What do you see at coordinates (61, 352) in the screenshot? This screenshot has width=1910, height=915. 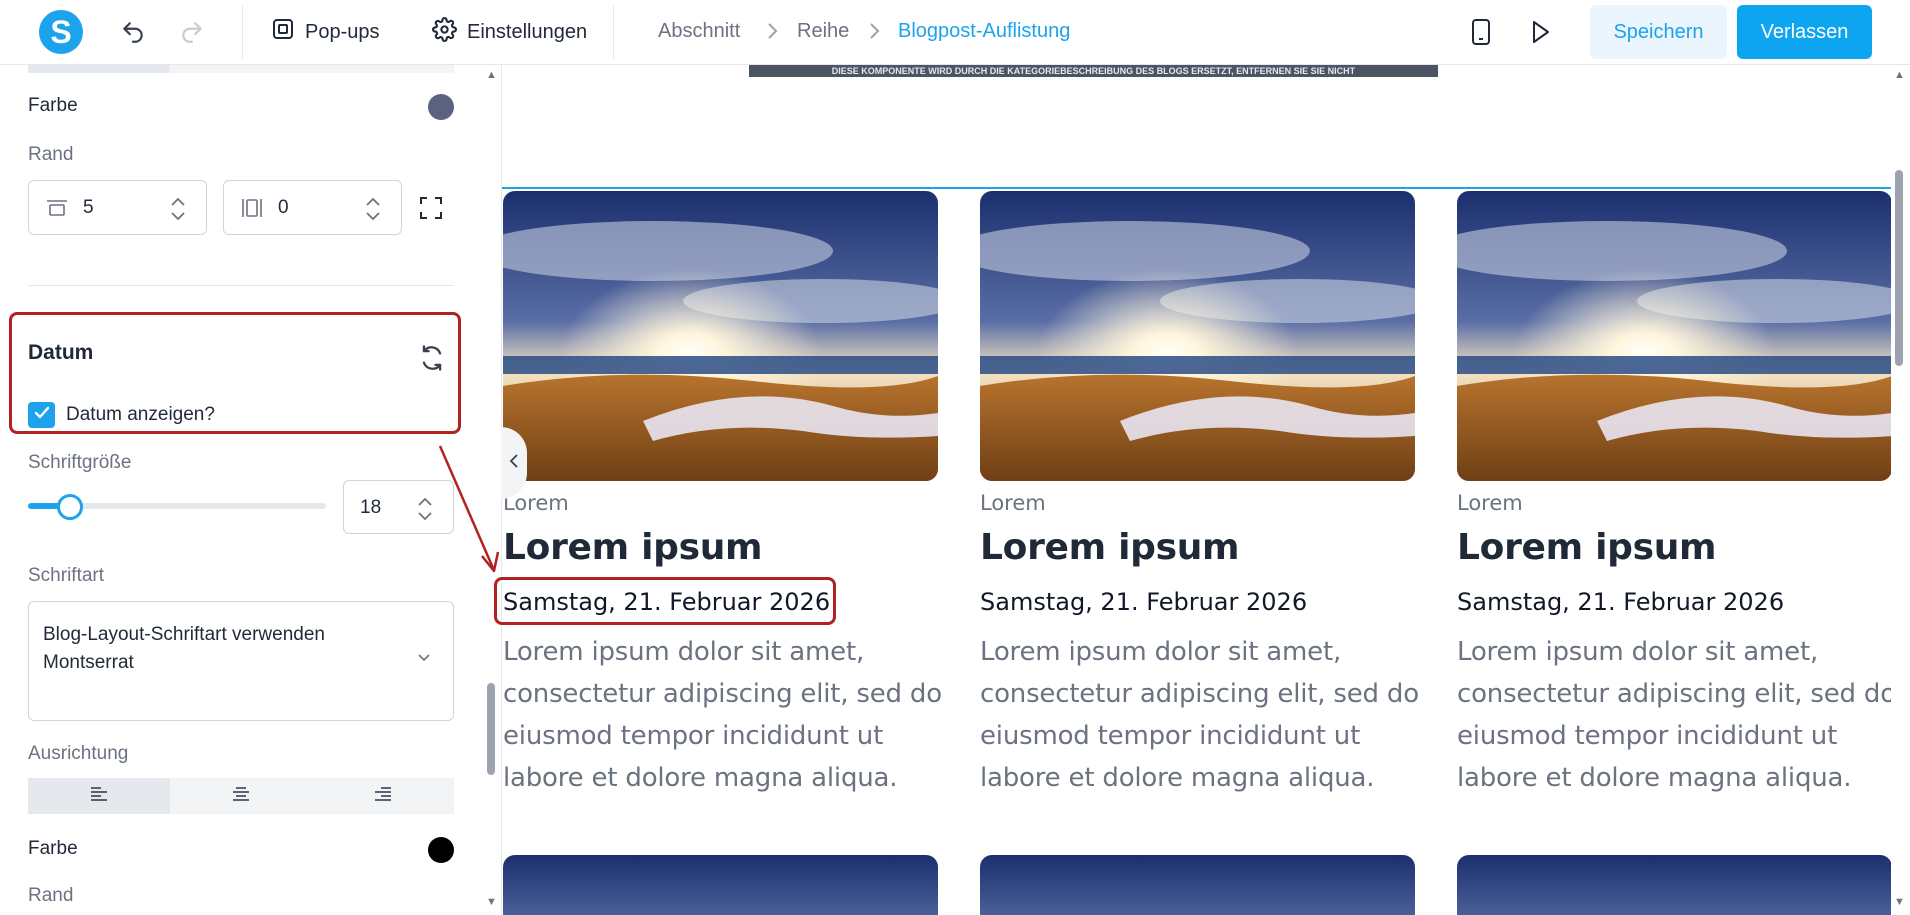 I see `date-section-title: Datum` at bounding box center [61, 352].